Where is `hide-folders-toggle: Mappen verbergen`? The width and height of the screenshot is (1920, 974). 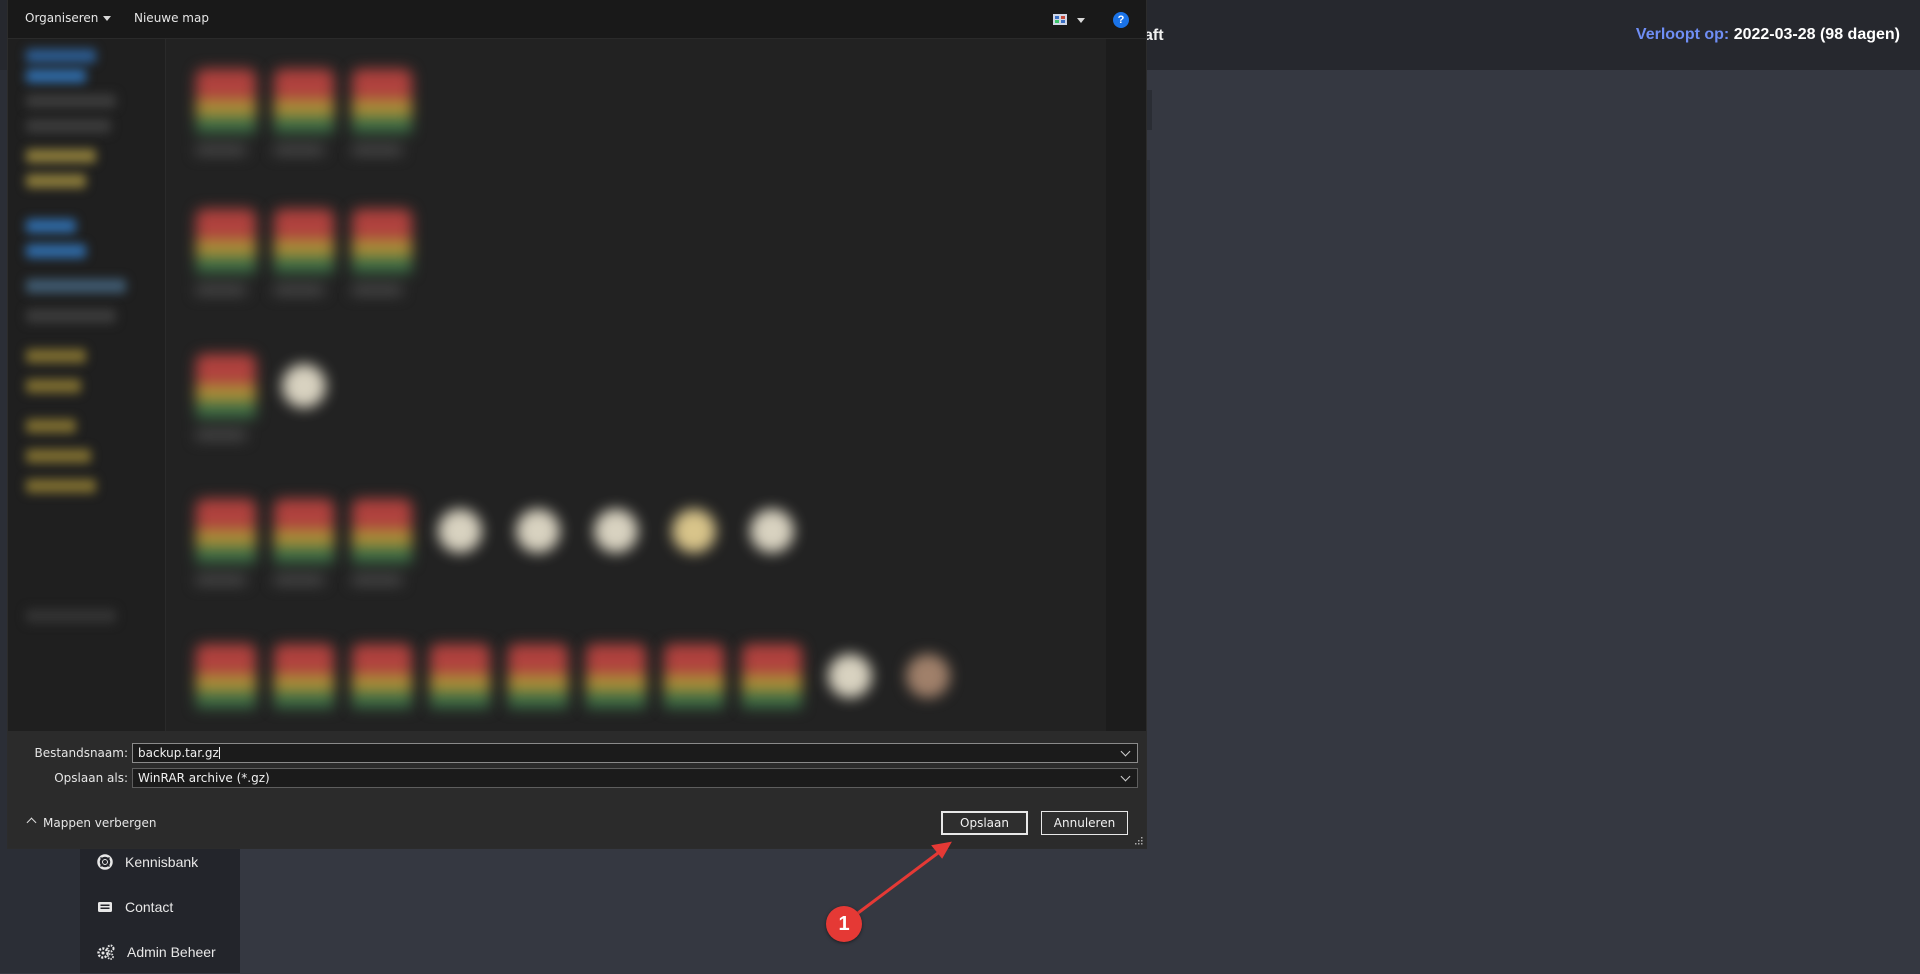
hide-folders-toggle: Mappen verbergen is located at coordinates (88, 823).